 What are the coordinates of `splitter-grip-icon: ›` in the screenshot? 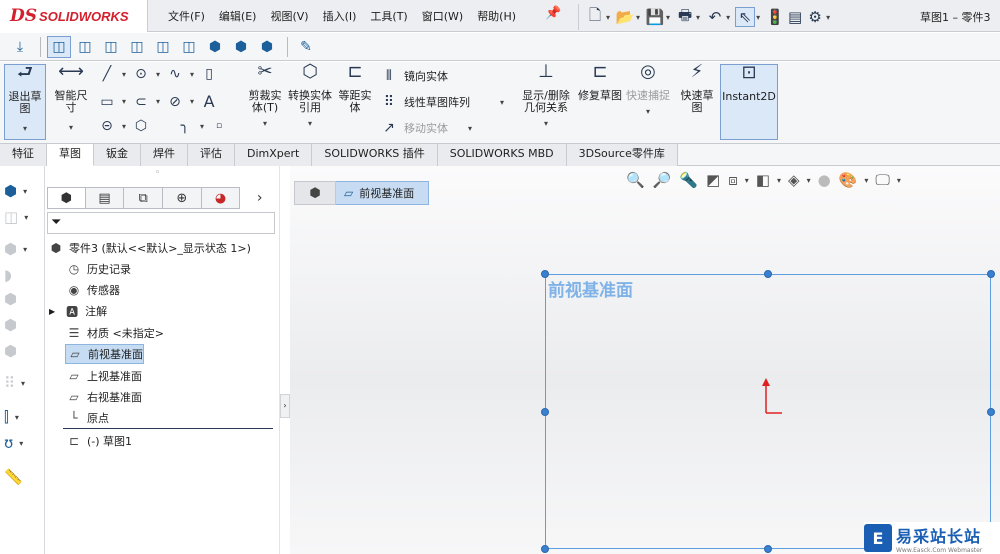 It's located at (285, 406).